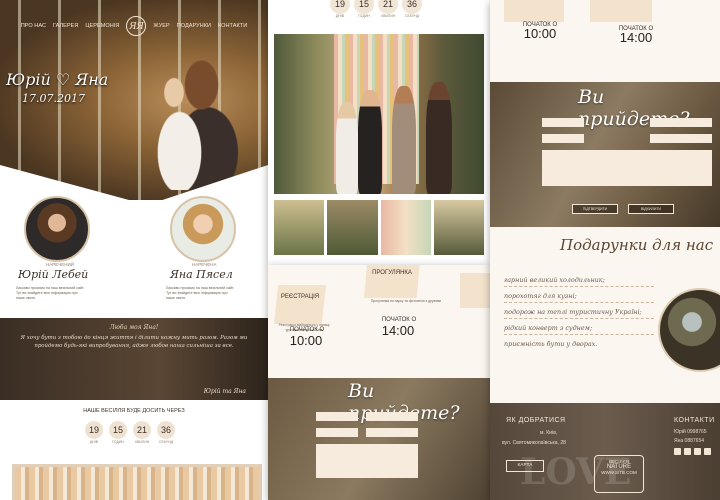  What do you see at coordinates (439, 138) in the screenshot?
I see `guest-figure` at bounding box center [439, 138].